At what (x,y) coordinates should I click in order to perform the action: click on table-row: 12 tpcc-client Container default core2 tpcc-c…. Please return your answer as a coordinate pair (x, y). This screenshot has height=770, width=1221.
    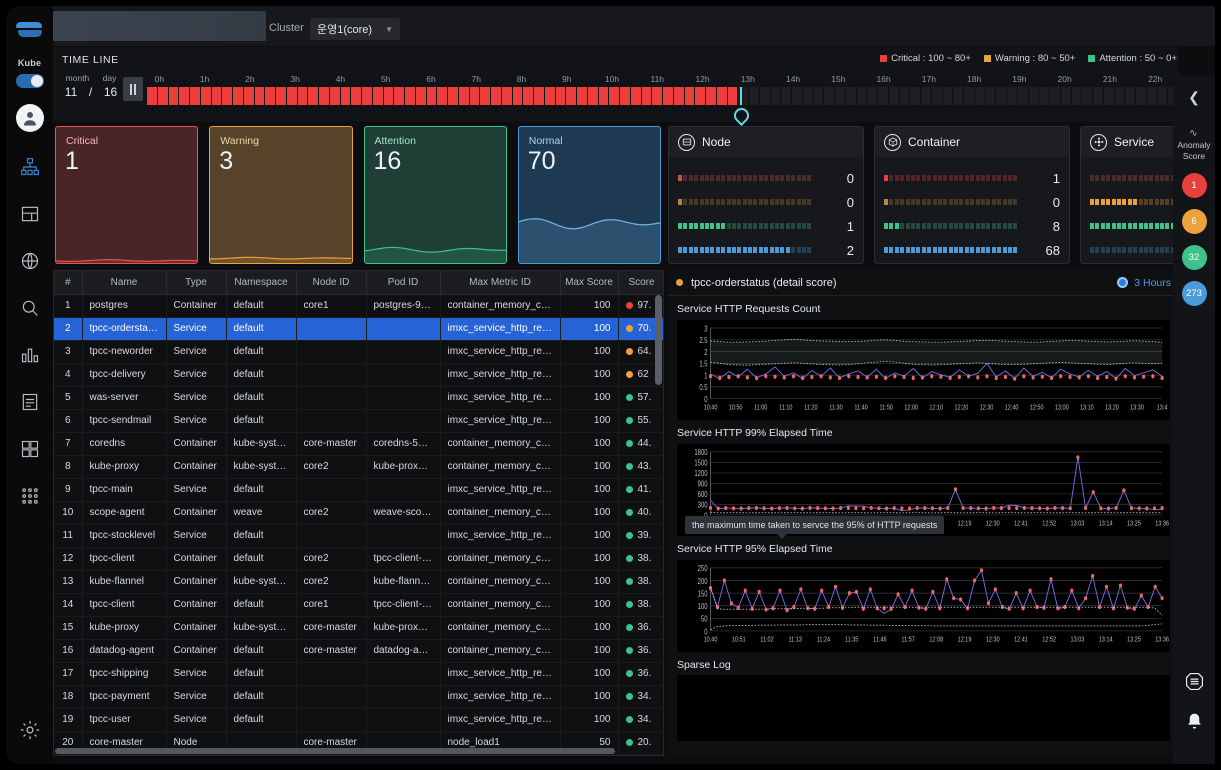
    Looking at the image, I should click on (358, 559).